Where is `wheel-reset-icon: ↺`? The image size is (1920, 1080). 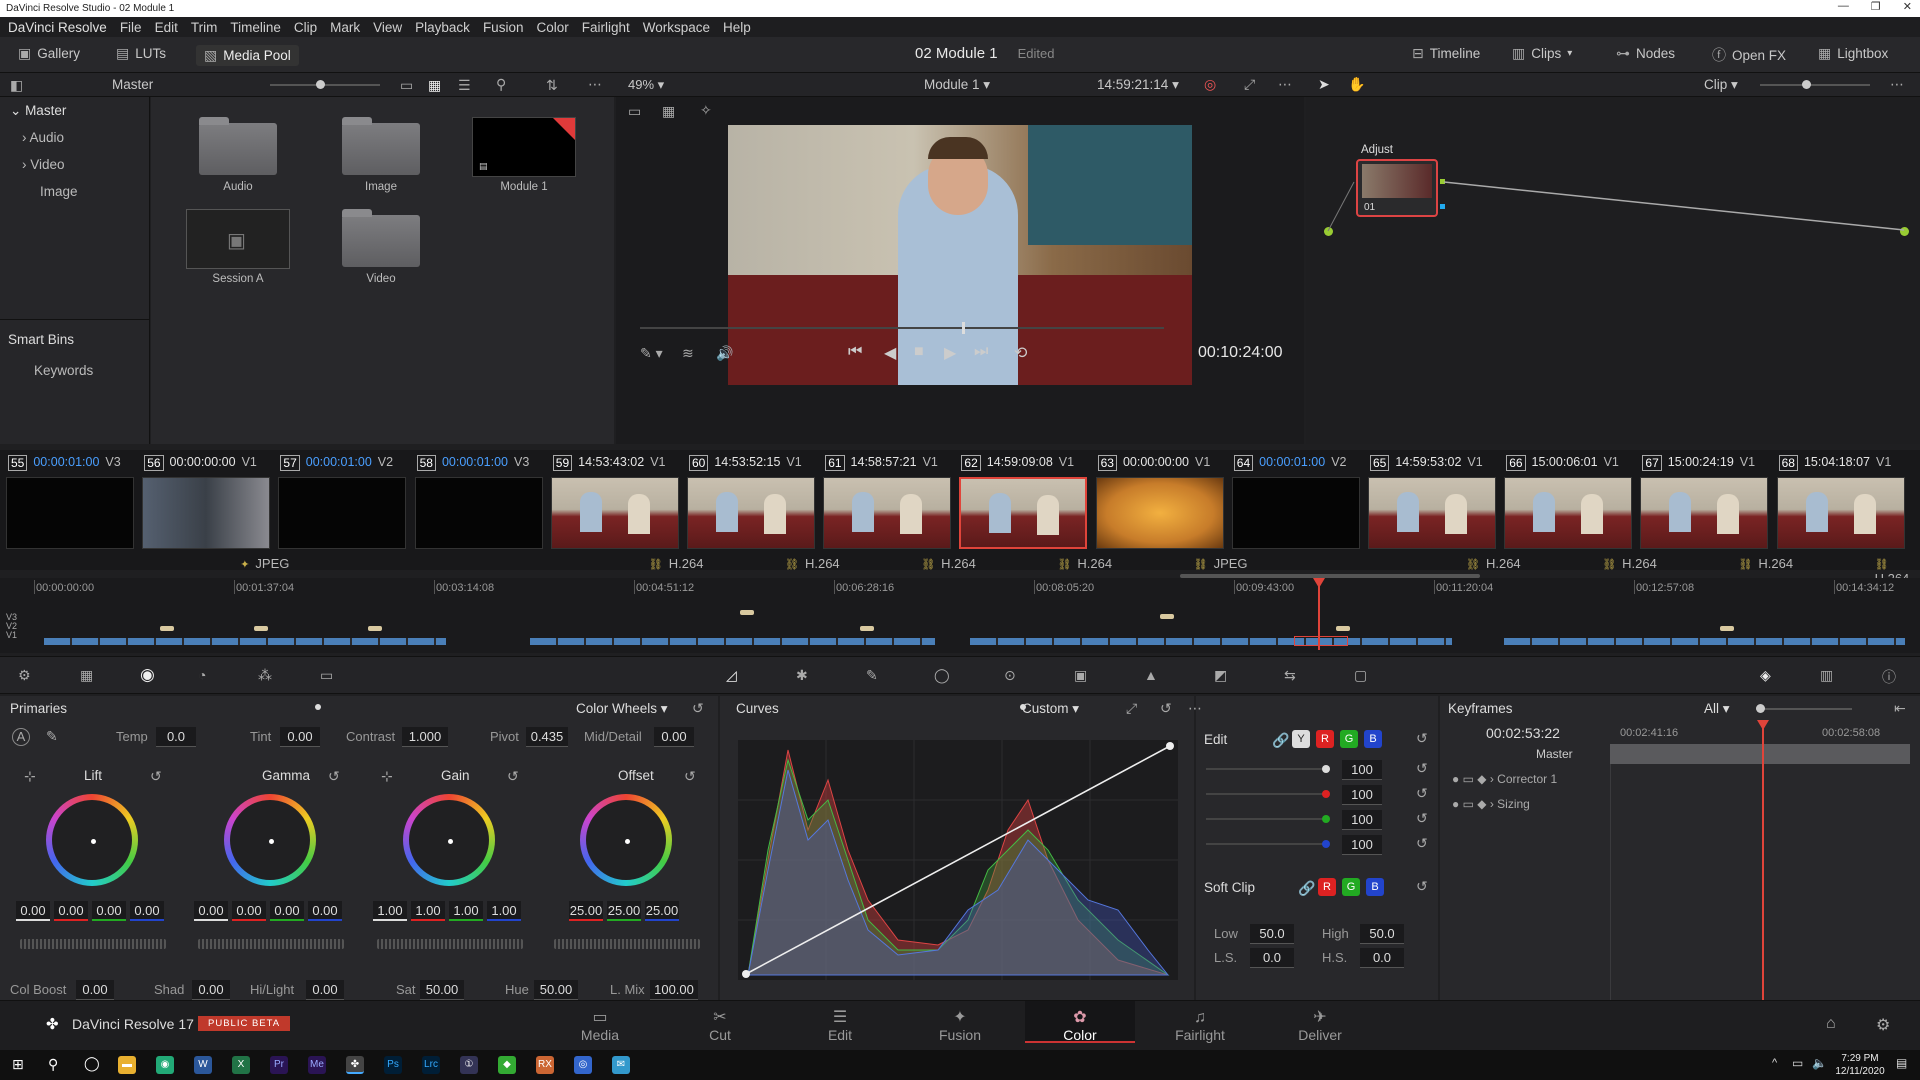 wheel-reset-icon: ↺ is located at coordinates (690, 776).